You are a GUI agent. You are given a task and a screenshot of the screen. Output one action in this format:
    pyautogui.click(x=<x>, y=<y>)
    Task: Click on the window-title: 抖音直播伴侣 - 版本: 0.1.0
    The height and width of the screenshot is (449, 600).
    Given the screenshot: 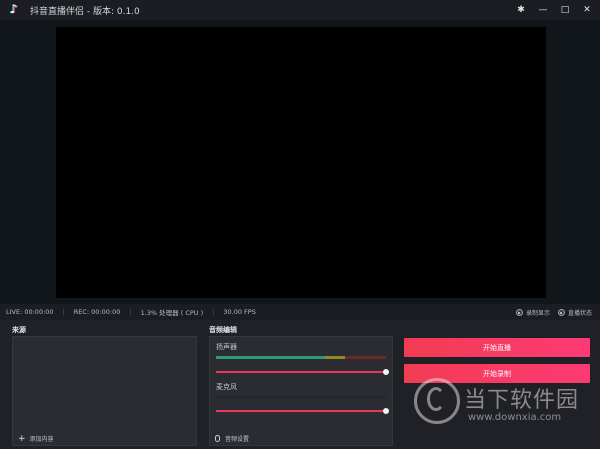 What is the action you would take?
    pyautogui.click(x=85, y=11)
    